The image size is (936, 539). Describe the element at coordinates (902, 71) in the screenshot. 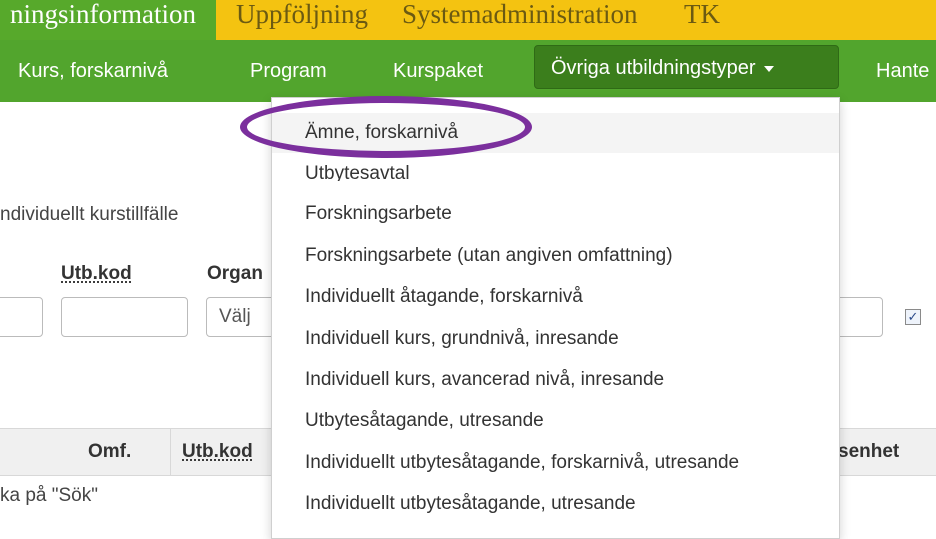

I see `nav-hante: Hante` at that location.